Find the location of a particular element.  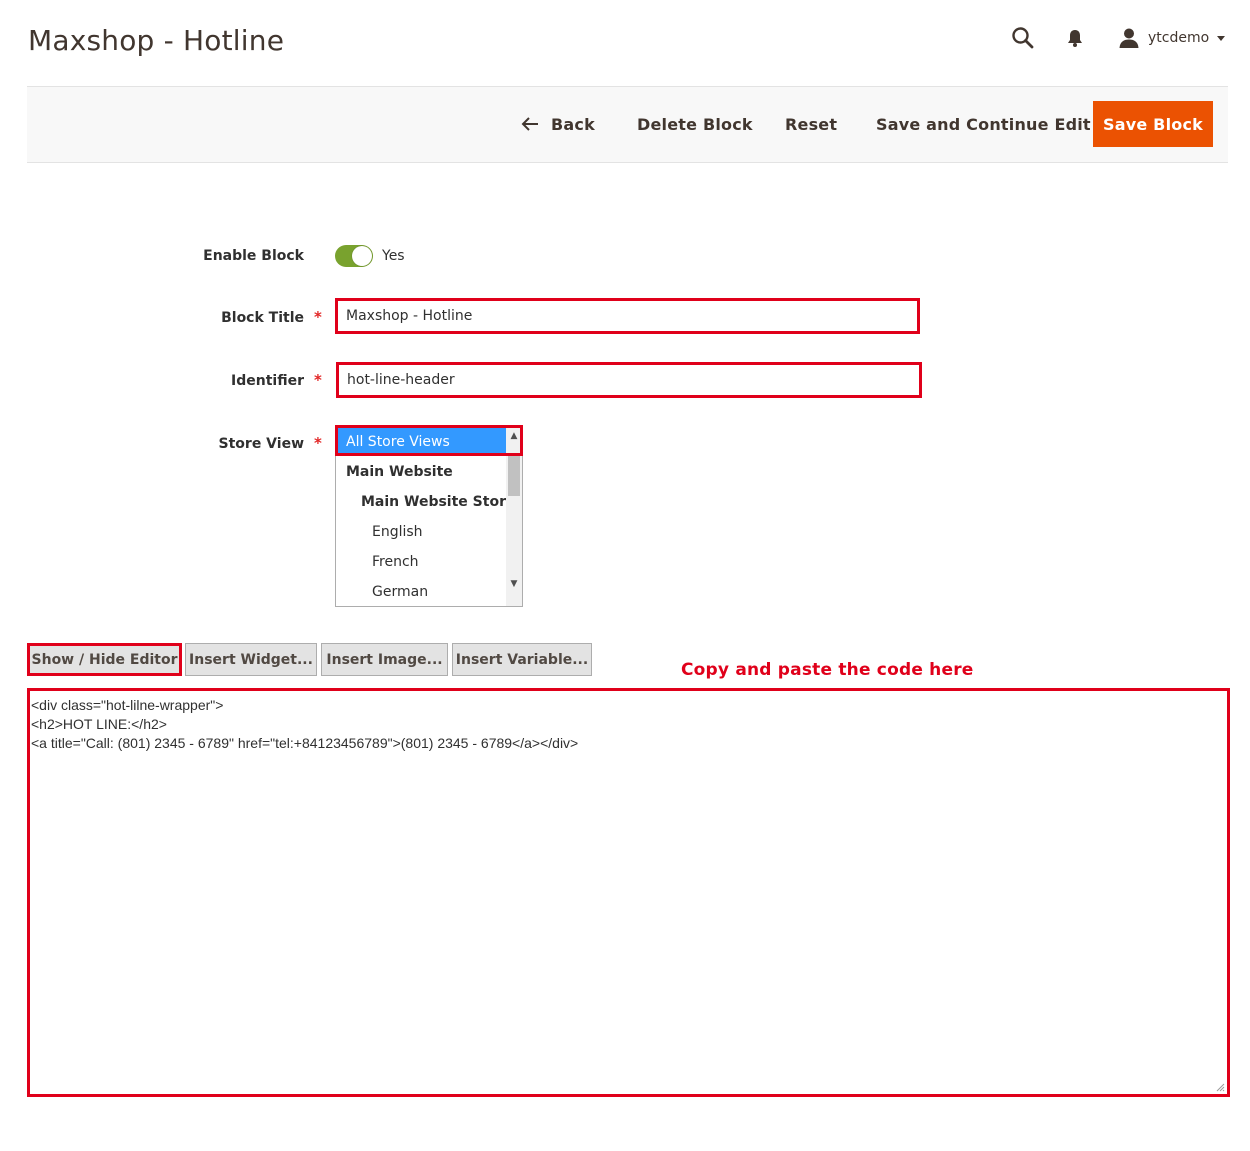

store-option-english: English is located at coordinates (421, 532).